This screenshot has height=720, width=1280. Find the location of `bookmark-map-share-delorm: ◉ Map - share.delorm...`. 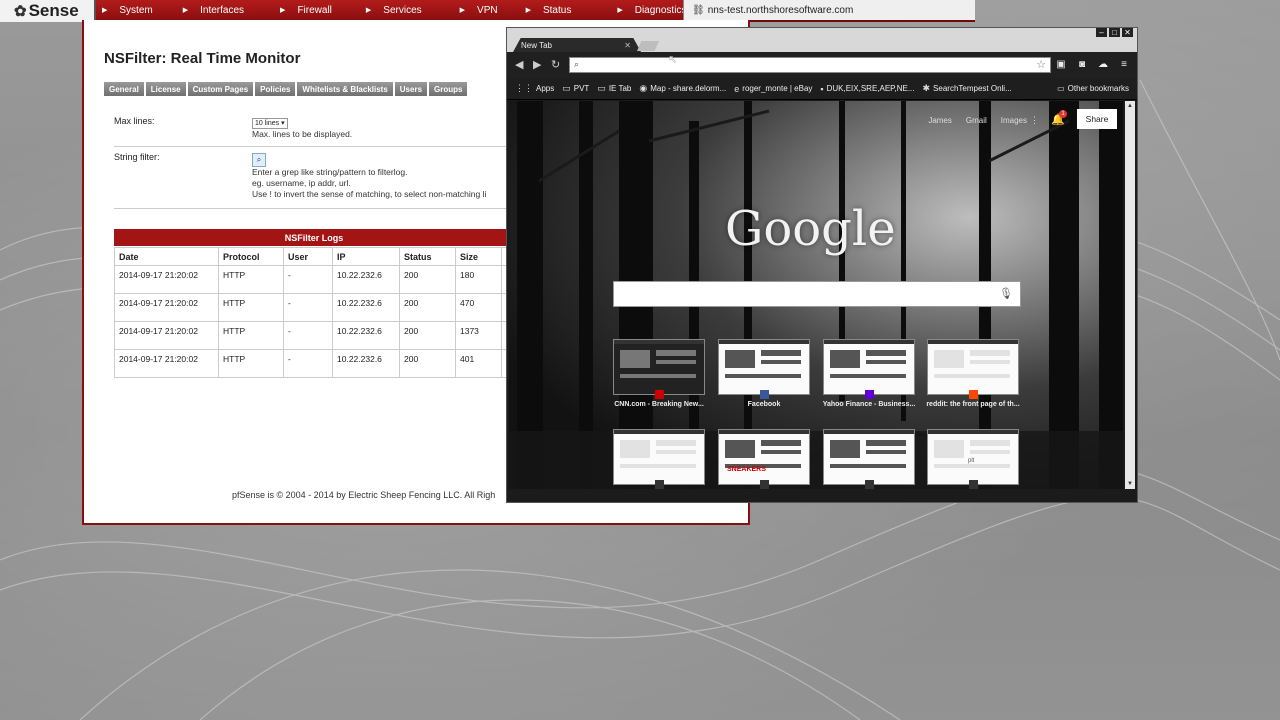

bookmark-map-share-delorm: ◉ Map - share.delorm... is located at coordinates (682, 88).